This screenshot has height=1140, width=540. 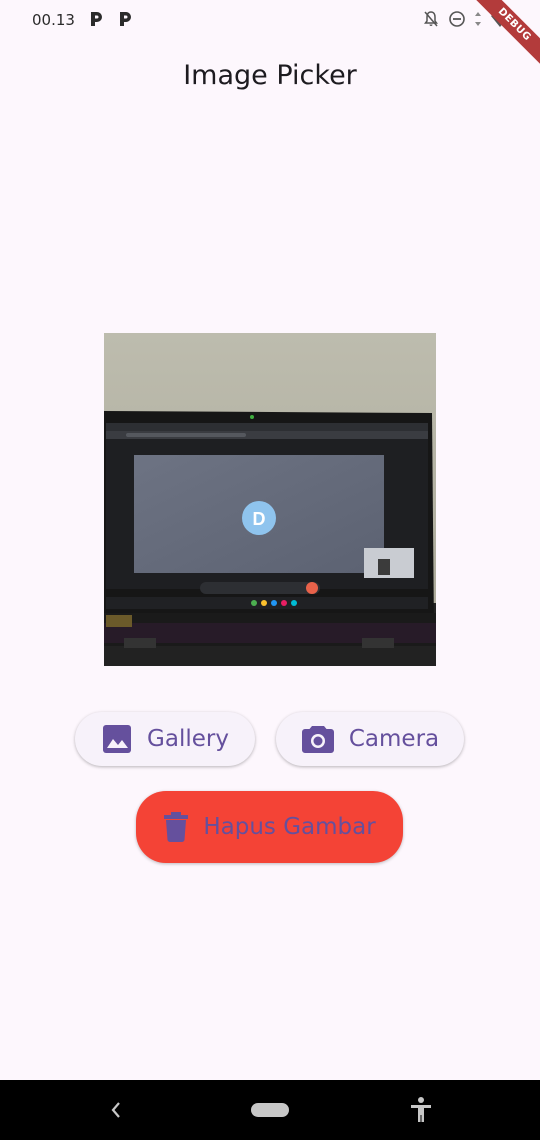 I want to click on avatar-letter: D, so click(x=259, y=519).